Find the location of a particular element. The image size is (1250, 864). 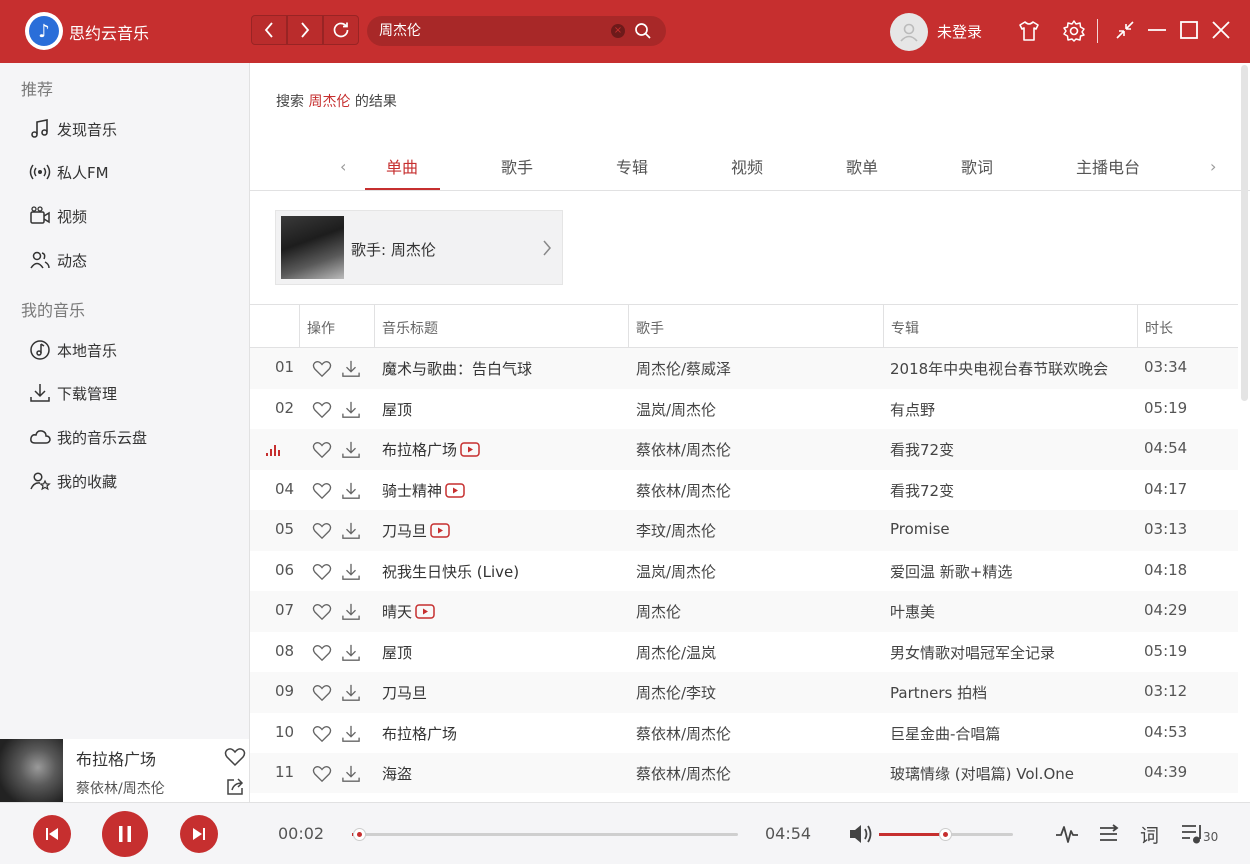

song-title: 海盗 is located at coordinates (397, 774).